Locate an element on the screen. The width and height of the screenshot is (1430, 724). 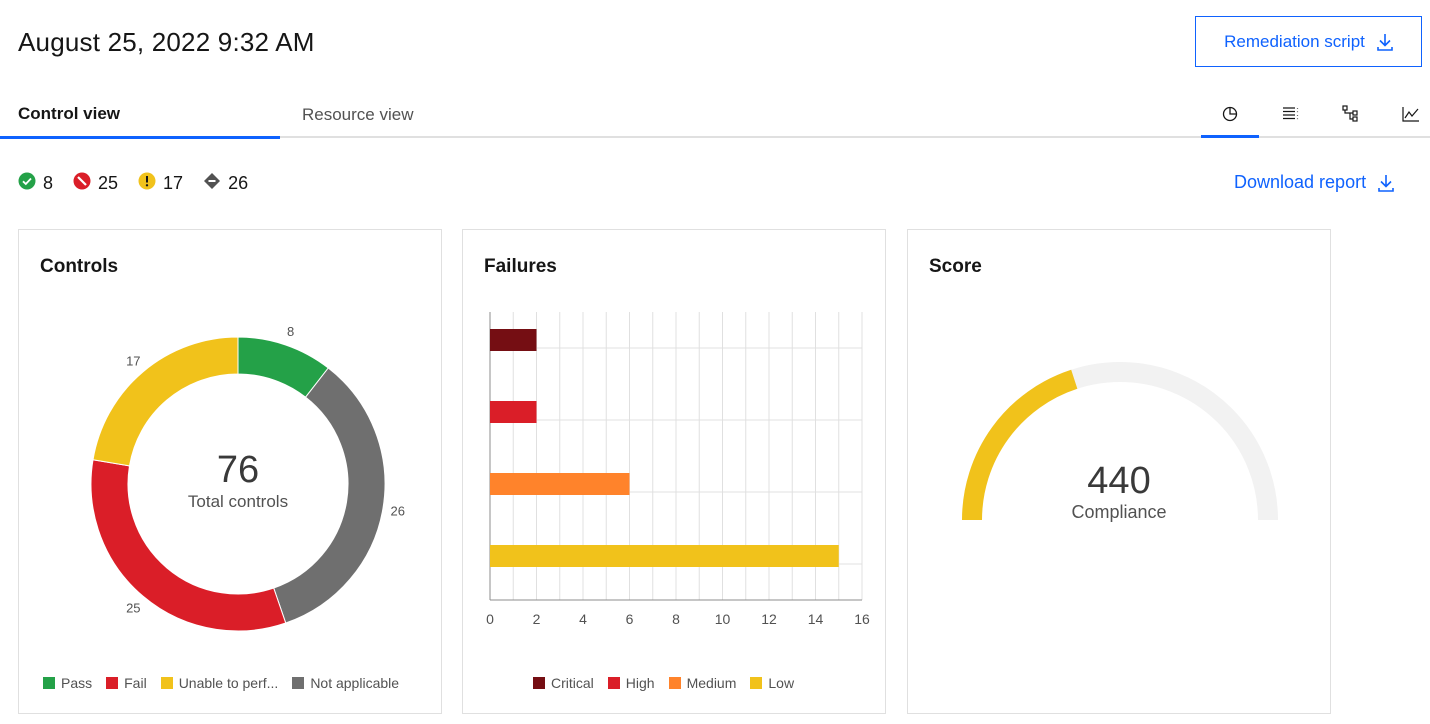
total-controls-label: Total controls is located at coordinates (238, 501).